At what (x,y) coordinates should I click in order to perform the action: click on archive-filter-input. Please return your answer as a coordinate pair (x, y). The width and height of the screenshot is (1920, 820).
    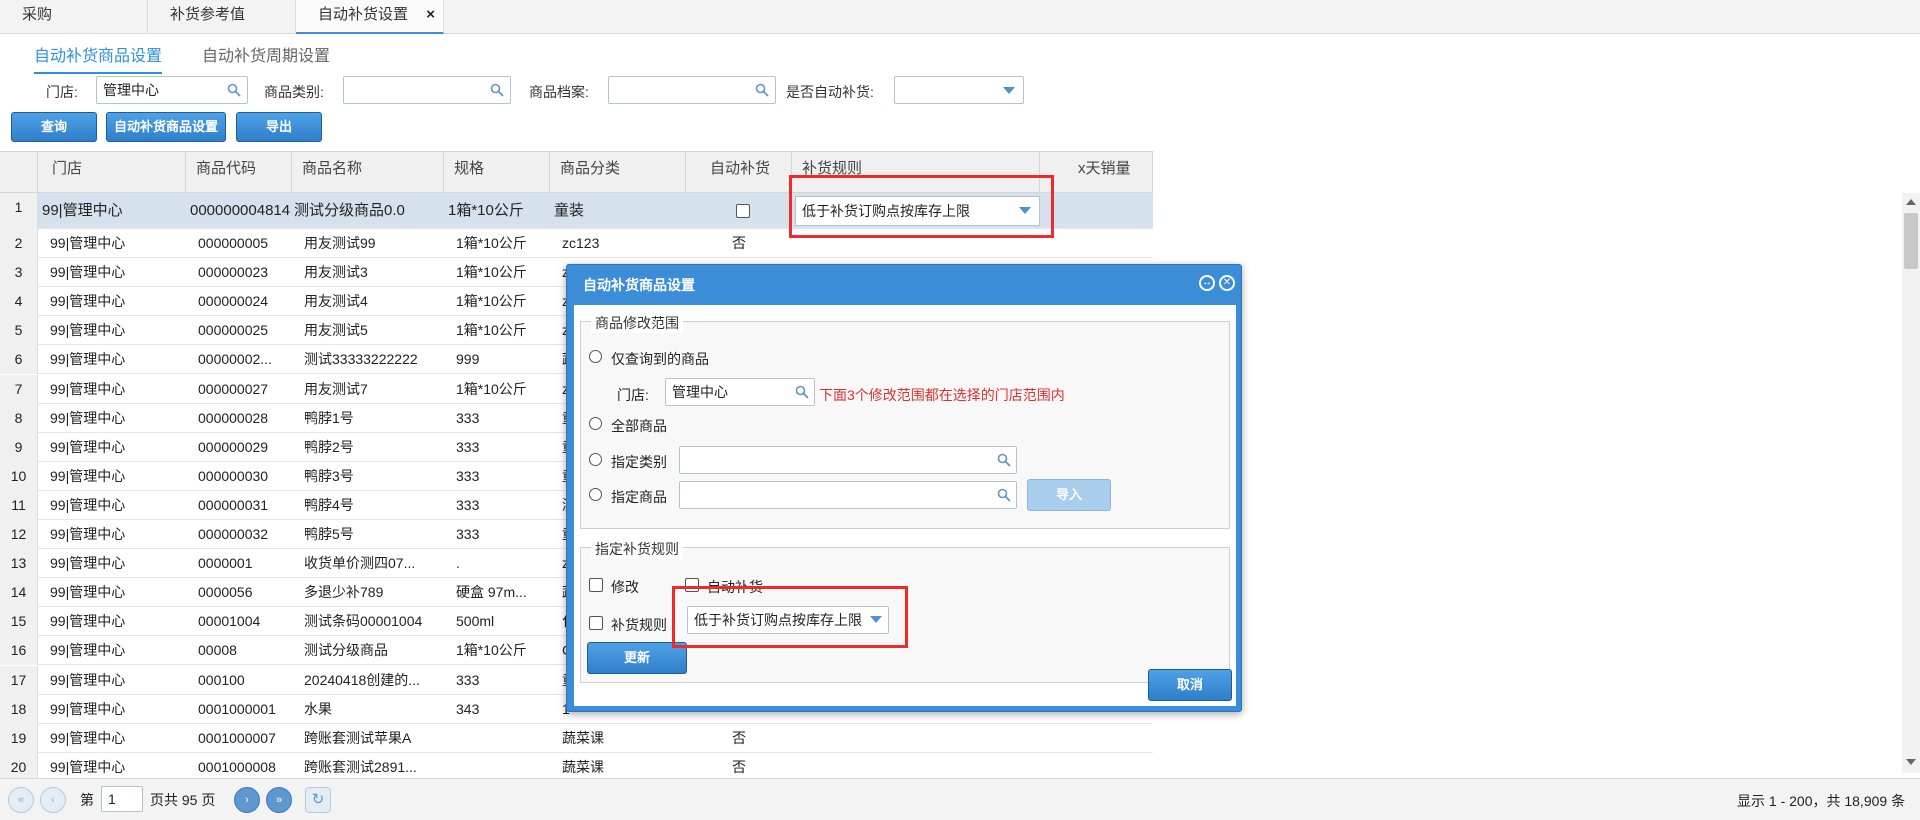
    Looking at the image, I should click on (692, 90).